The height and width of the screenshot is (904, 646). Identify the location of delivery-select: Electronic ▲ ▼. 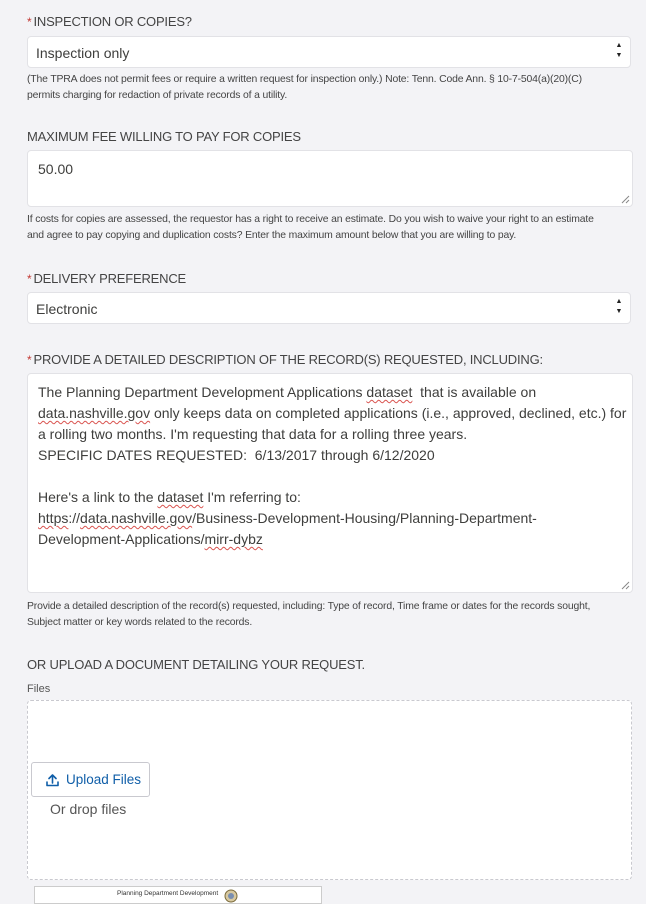
(329, 308).